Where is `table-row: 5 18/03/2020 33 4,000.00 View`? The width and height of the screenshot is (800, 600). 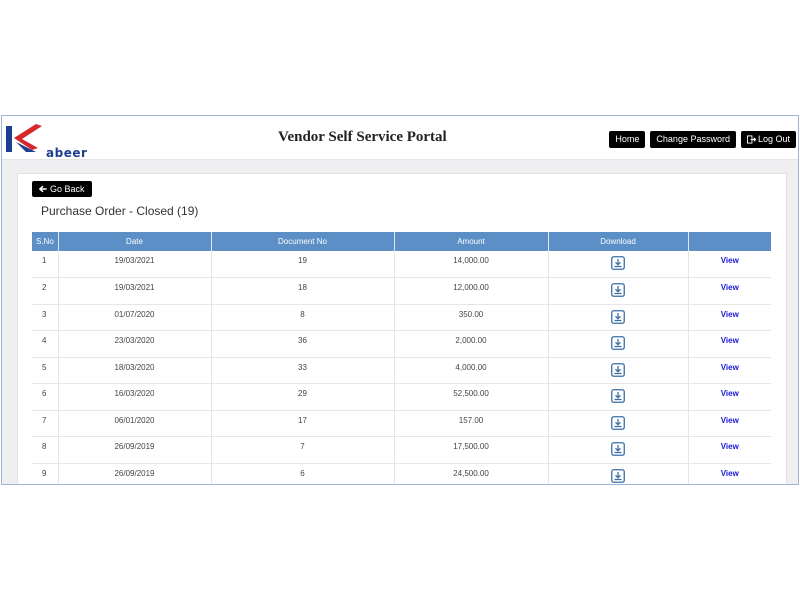
table-row: 5 18/03/2020 33 4,000.00 View is located at coordinates (401, 370).